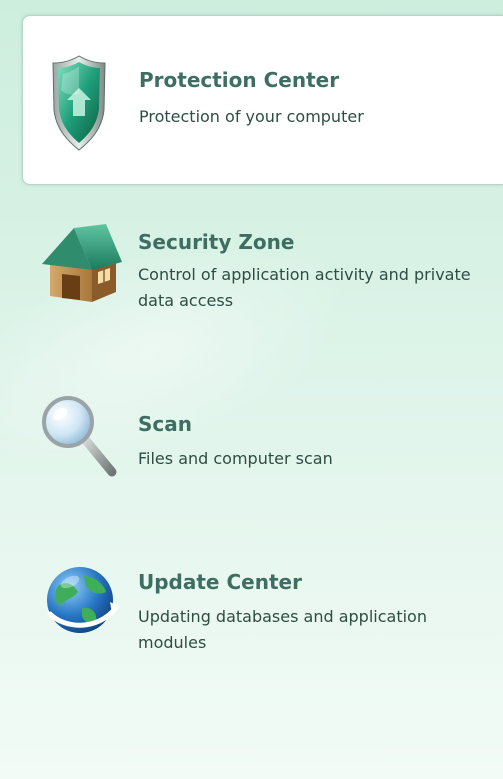  What do you see at coordinates (82, 602) in the screenshot?
I see `globe-icon` at bounding box center [82, 602].